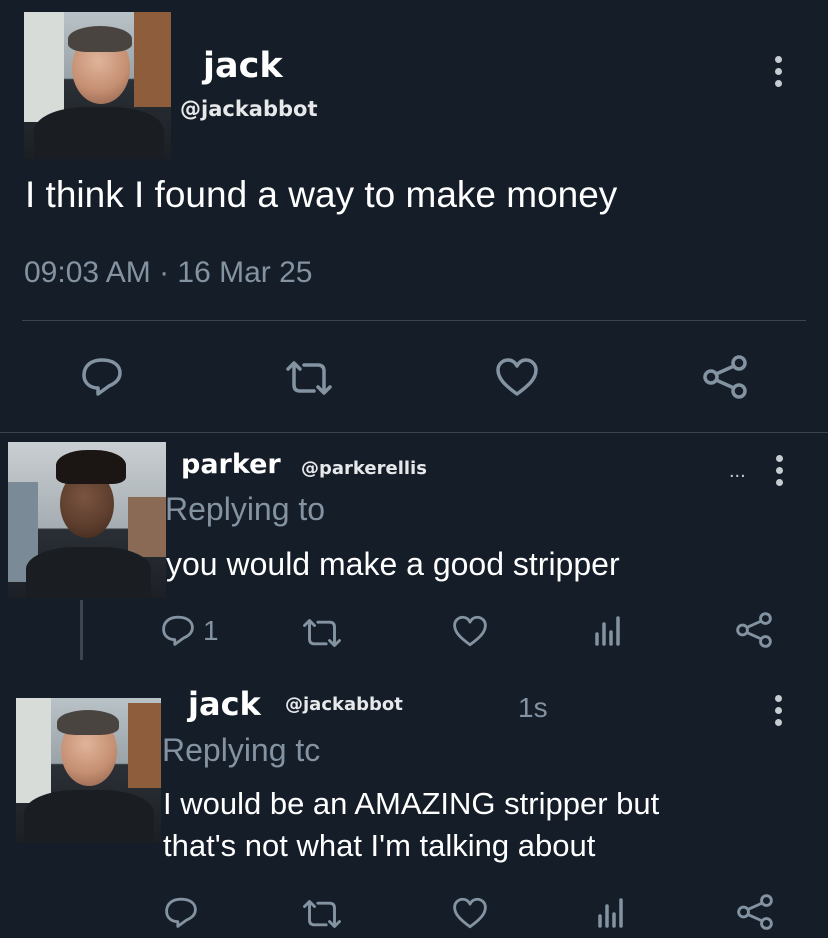 The height and width of the screenshot is (938, 828). What do you see at coordinates (533, 707) in the screenshot?
I see `reply-time: 1s` at bounding box center [533, 707].